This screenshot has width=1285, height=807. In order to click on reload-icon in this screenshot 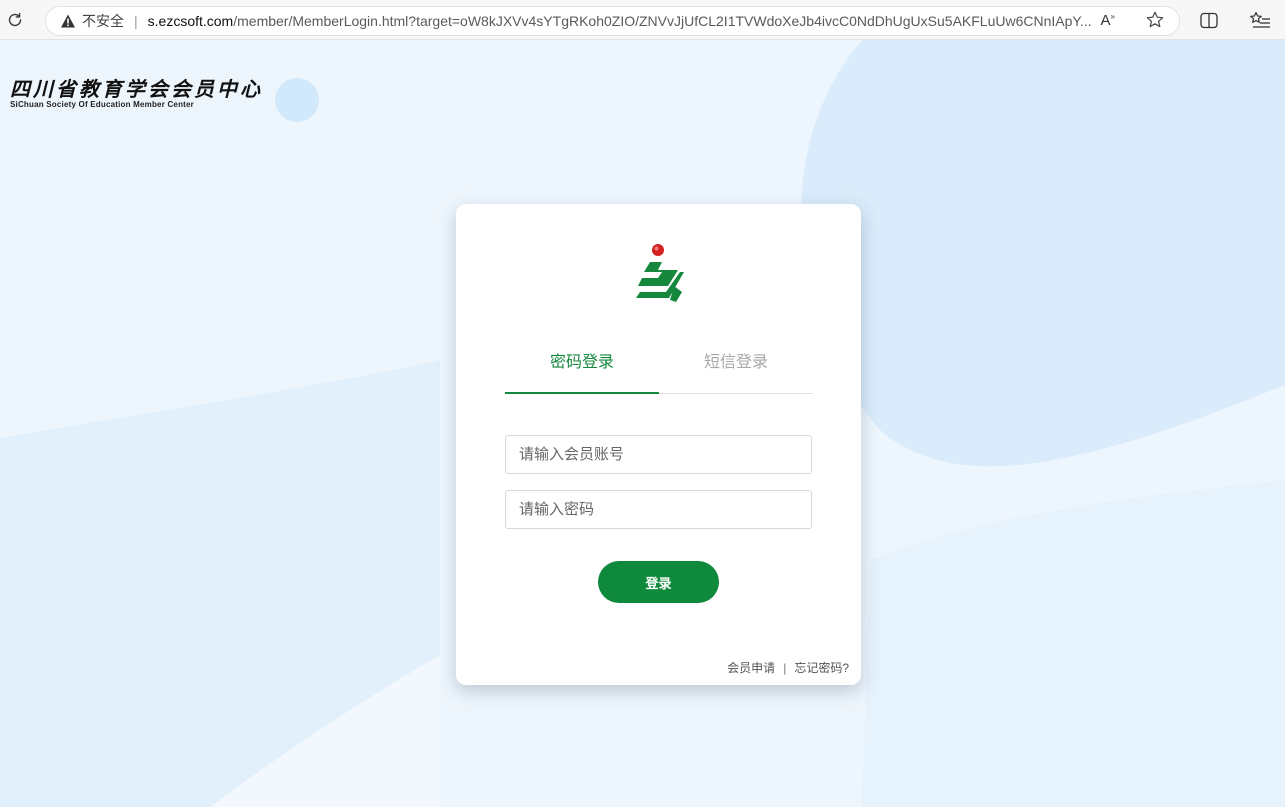, I will do `click(15, 20)`.